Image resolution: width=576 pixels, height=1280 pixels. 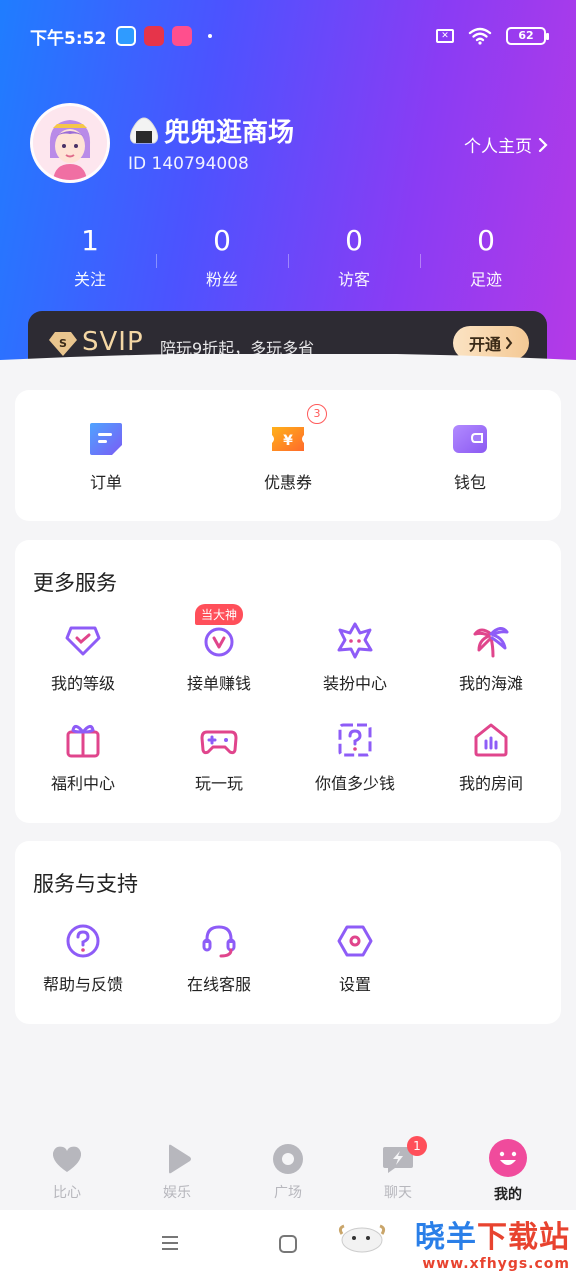 I want to click on support-online-service: 在线客服, so click(x=219, y=958).